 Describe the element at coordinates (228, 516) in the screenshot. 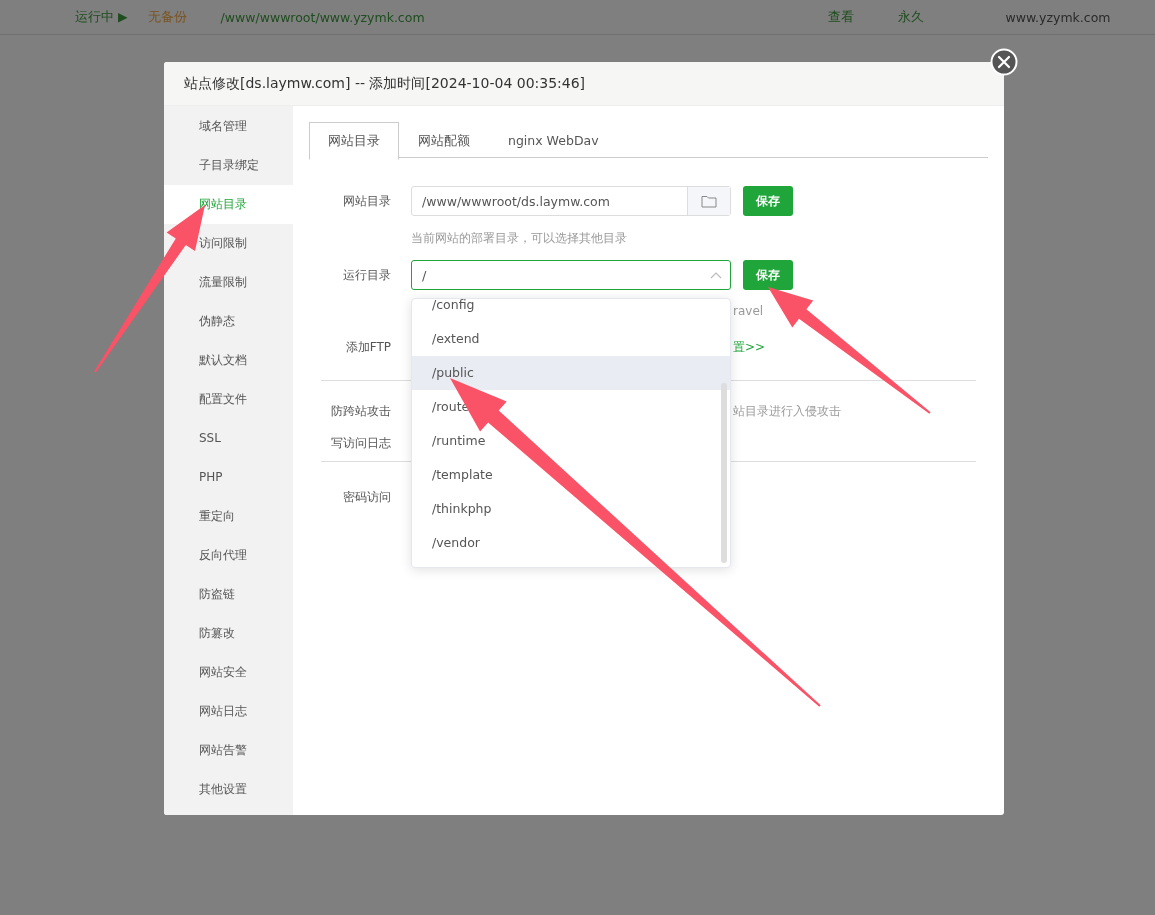

I see `sidebar-item: 重定向` at that location.